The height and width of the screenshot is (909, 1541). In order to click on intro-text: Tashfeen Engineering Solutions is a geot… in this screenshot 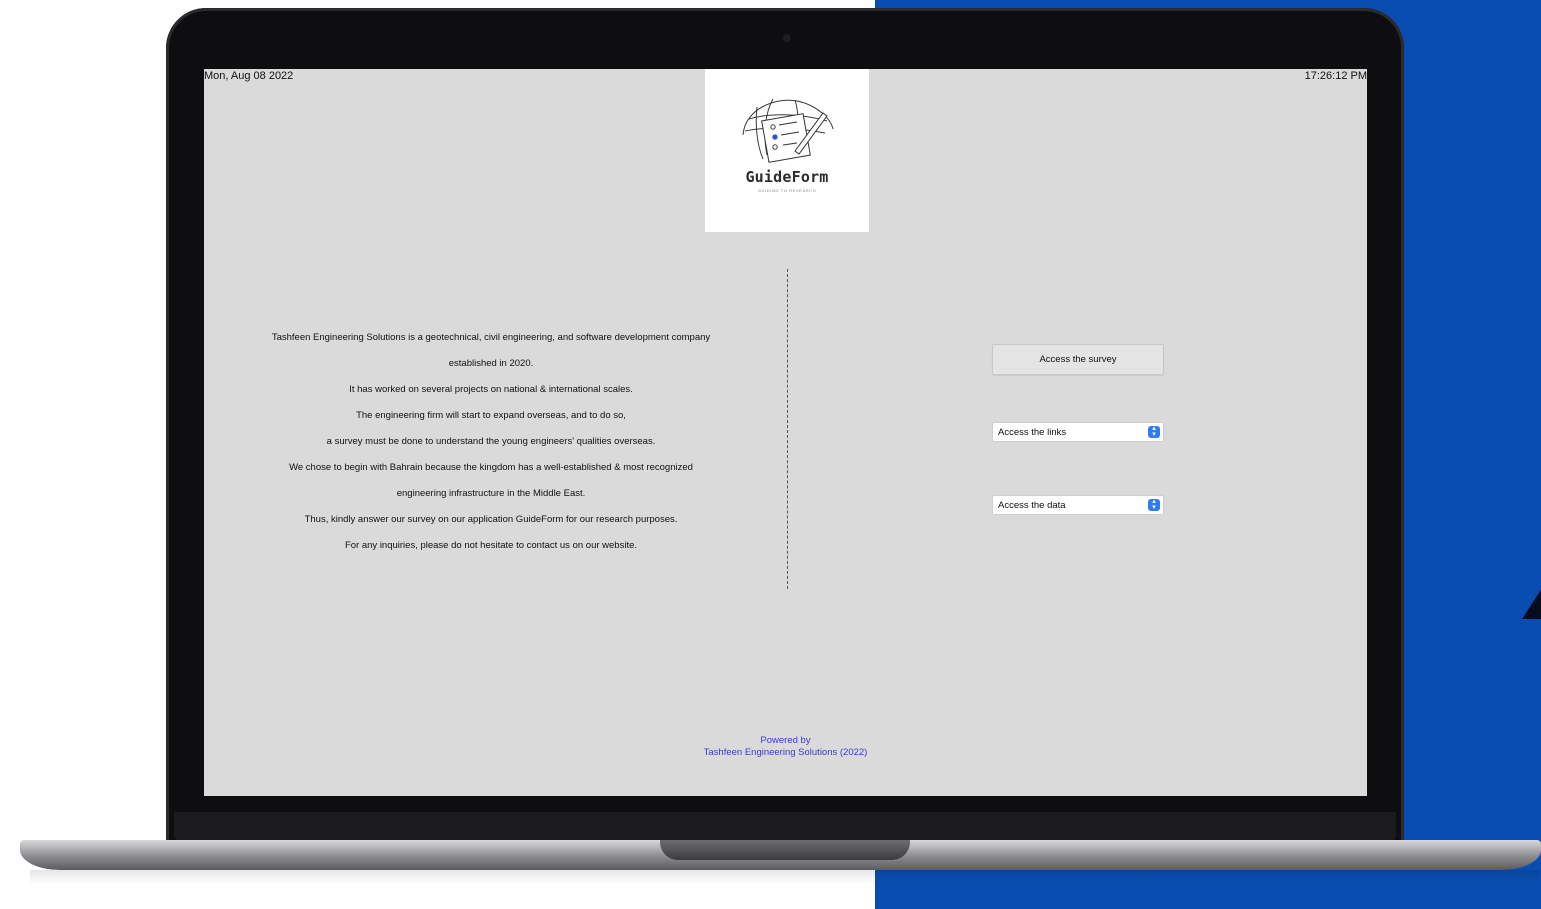, I will do `click(491, 442)`.